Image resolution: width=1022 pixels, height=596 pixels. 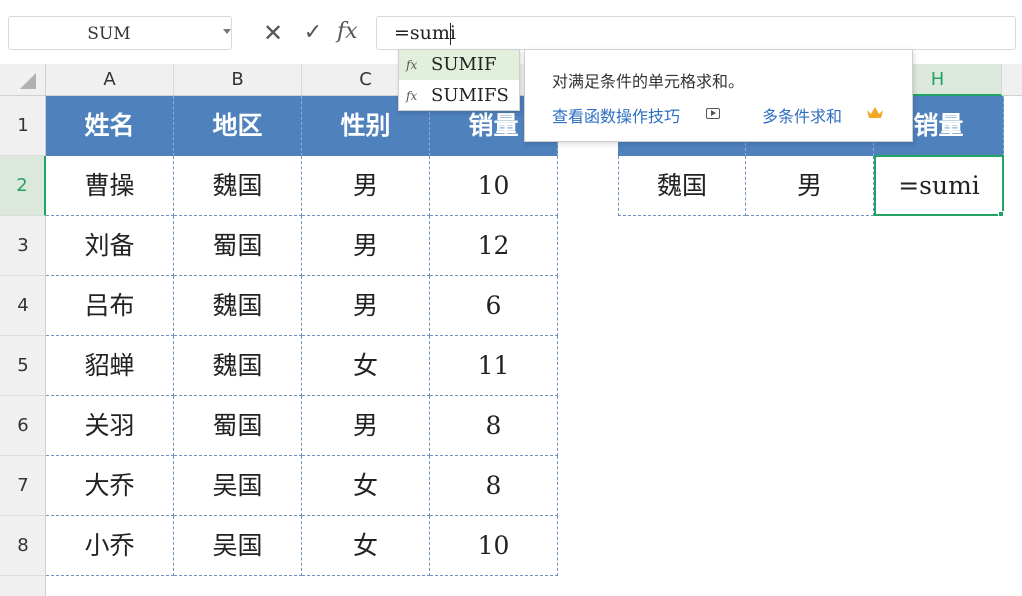 What do you see at coordinates (110, 80) in the screenshot?
I see `column-header-a: A` at bounding box center [110, 80].